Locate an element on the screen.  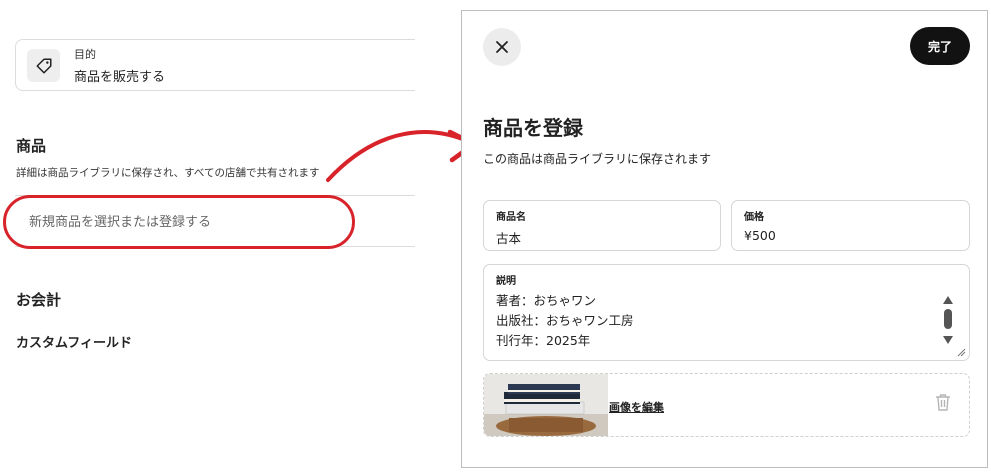
close-icon is located at coordinates (502, 47).